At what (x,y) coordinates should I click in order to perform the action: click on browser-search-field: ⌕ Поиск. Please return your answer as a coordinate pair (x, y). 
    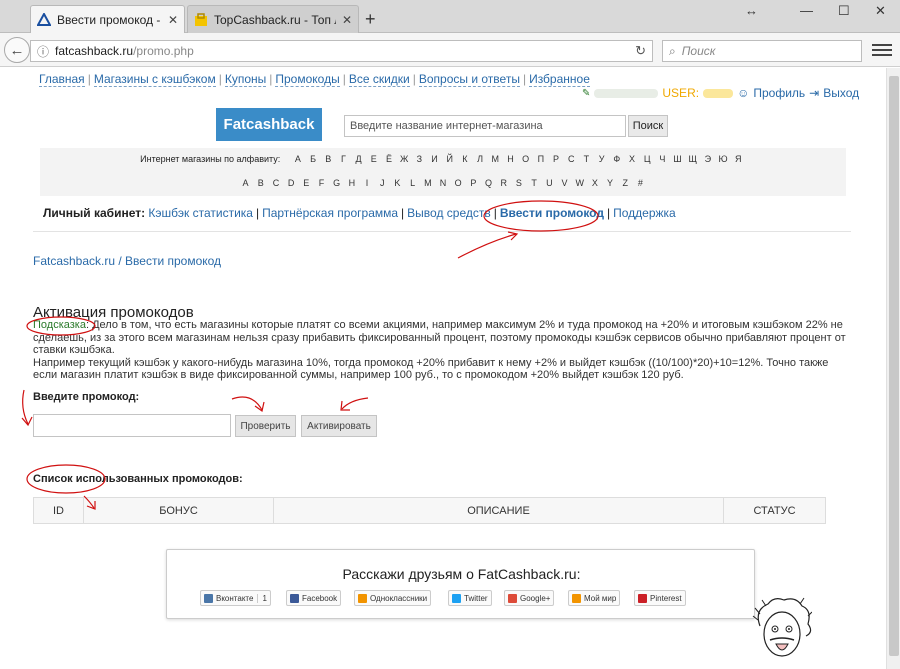
    Looking at the image, I should click on (762, 51).